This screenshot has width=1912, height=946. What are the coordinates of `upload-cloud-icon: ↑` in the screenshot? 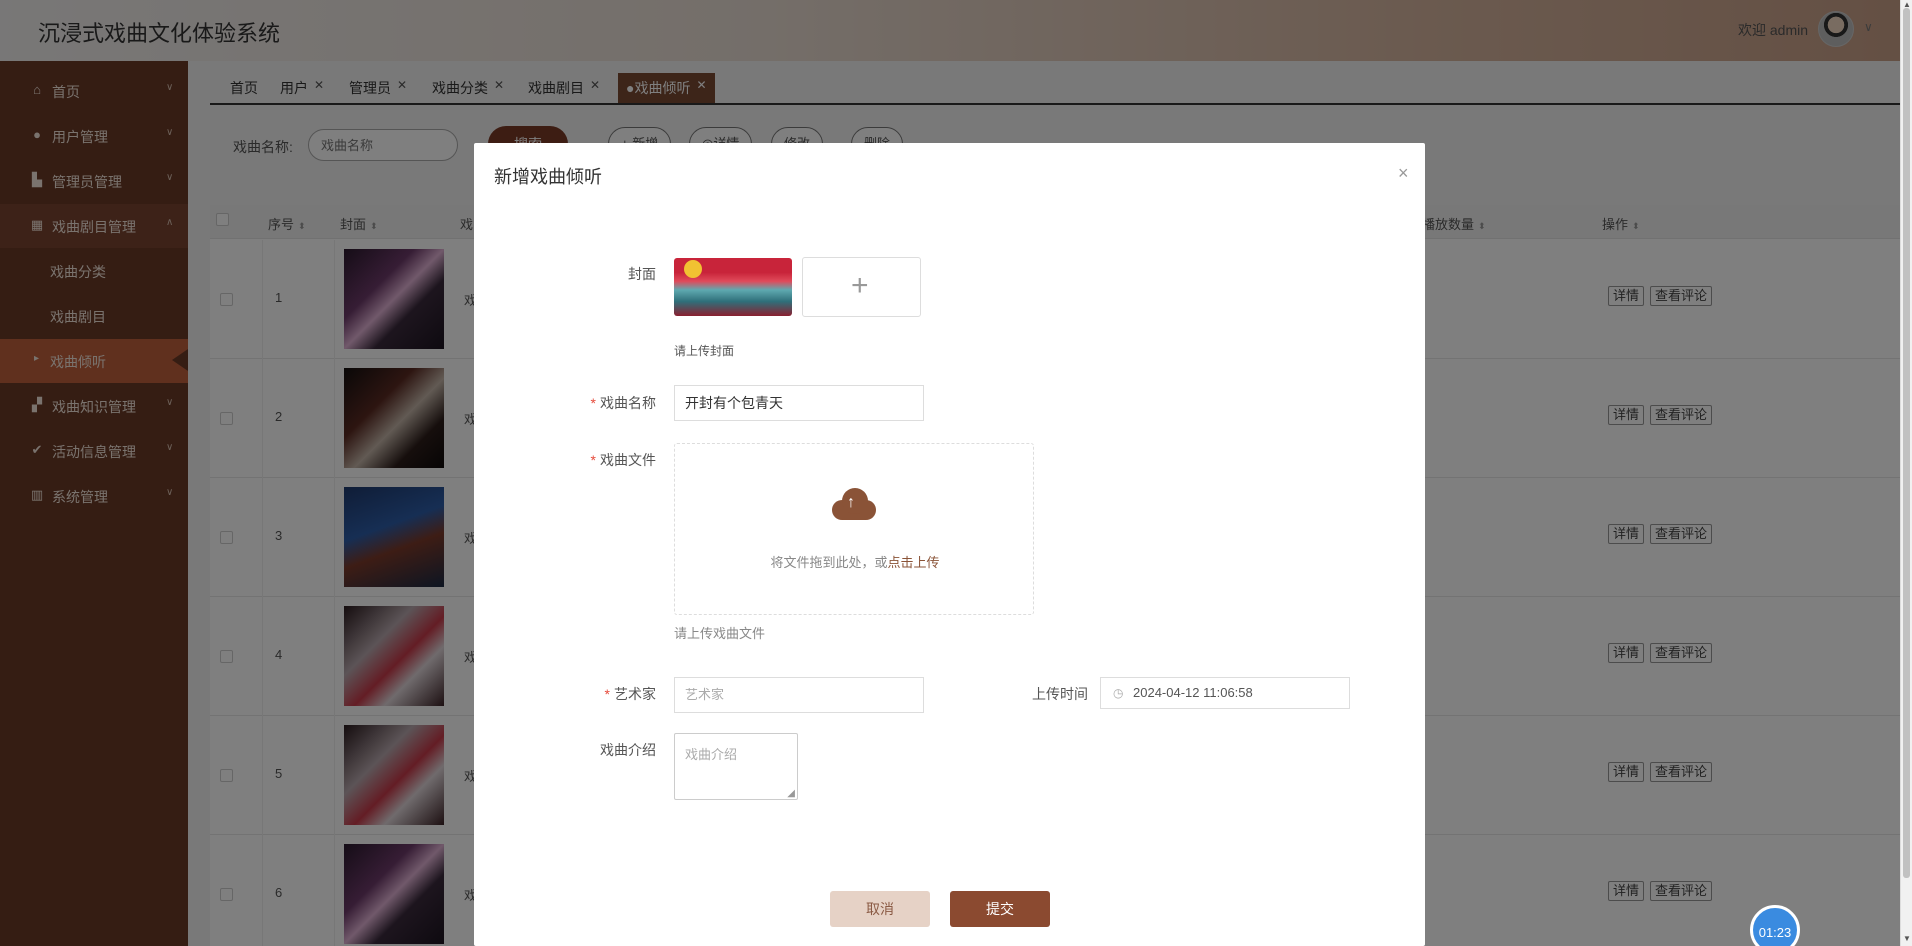 It's located at (854, 504).